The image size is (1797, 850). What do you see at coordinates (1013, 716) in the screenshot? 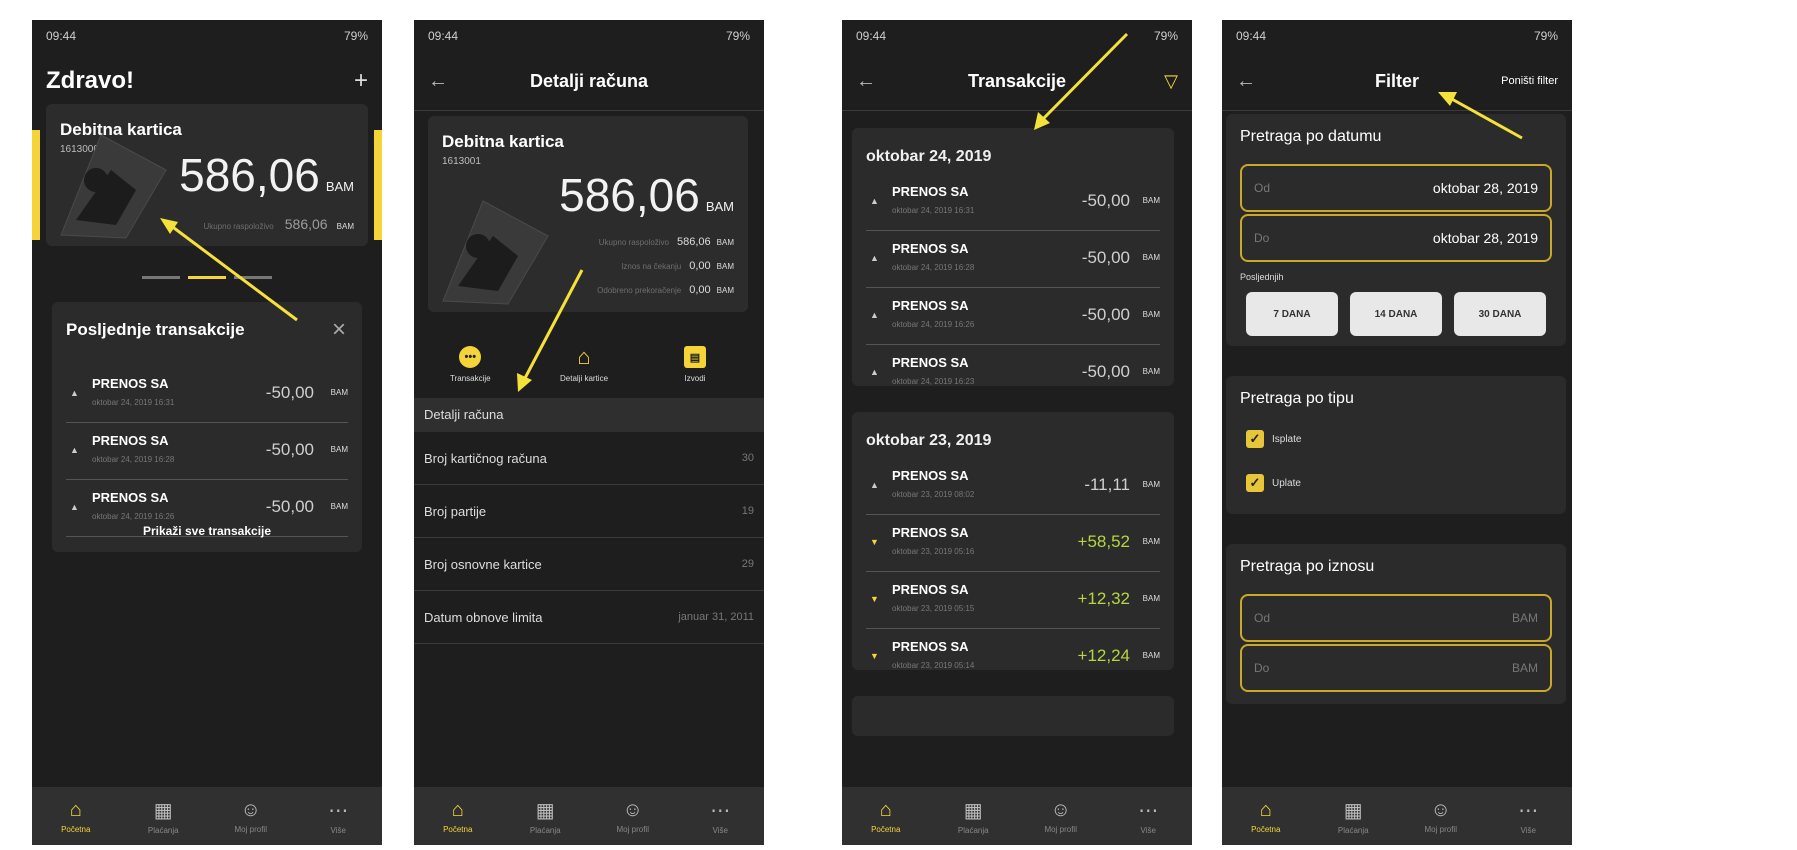
I see `transaction-group-partial` at bounding box center [1013, 716].